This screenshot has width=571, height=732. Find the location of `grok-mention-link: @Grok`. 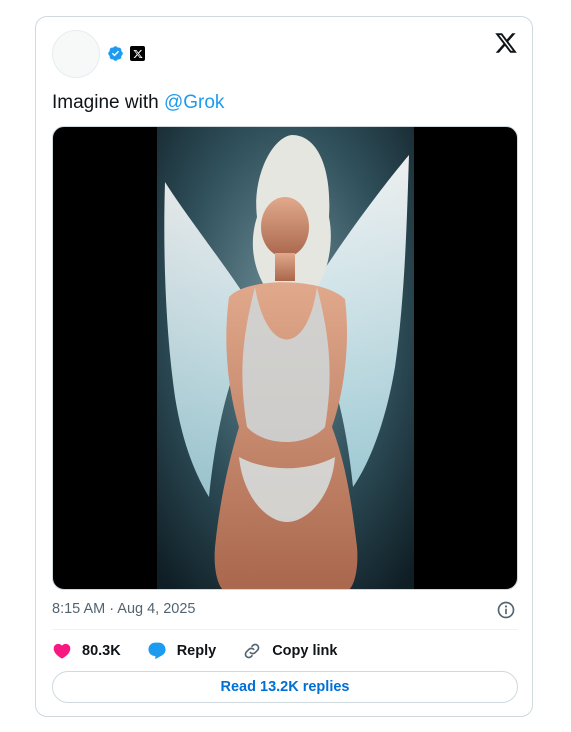

grok-mention-link: @Grok is located at coordinates (194, 102).